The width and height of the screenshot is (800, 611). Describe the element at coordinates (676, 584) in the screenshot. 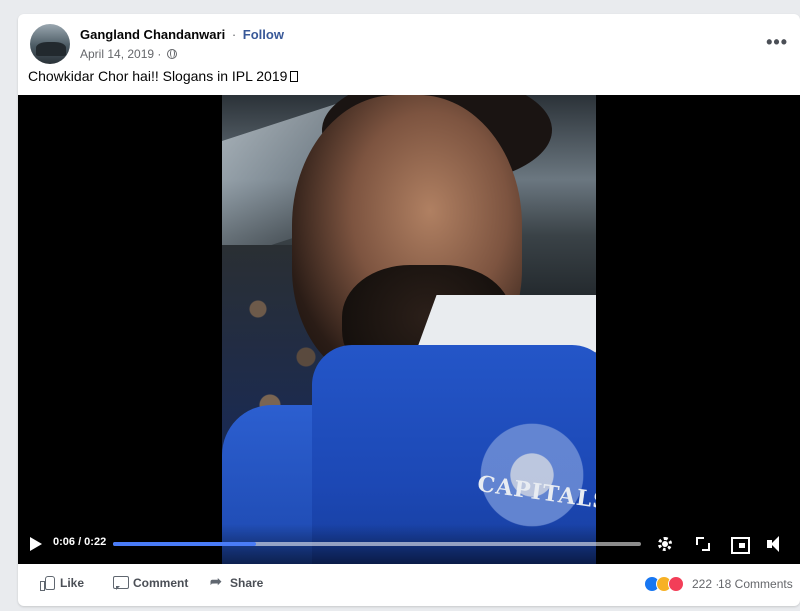

I see `love-reaction-icon` at that location.